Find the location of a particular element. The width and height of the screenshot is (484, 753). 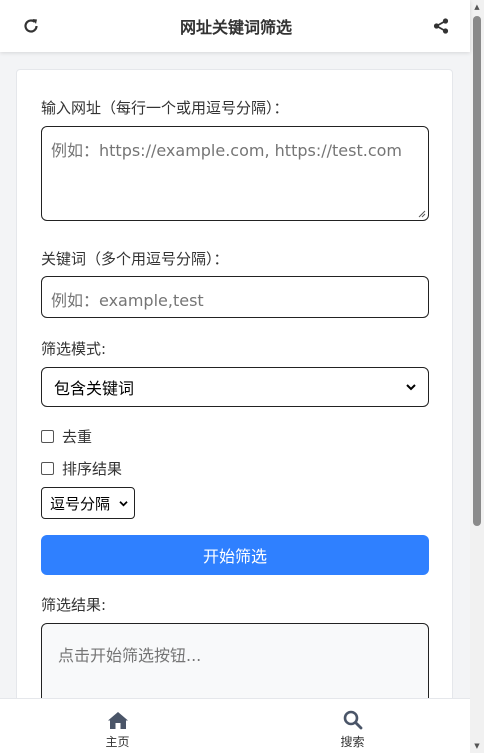

scrollbar-thumb is located at coordinates (477, 271).